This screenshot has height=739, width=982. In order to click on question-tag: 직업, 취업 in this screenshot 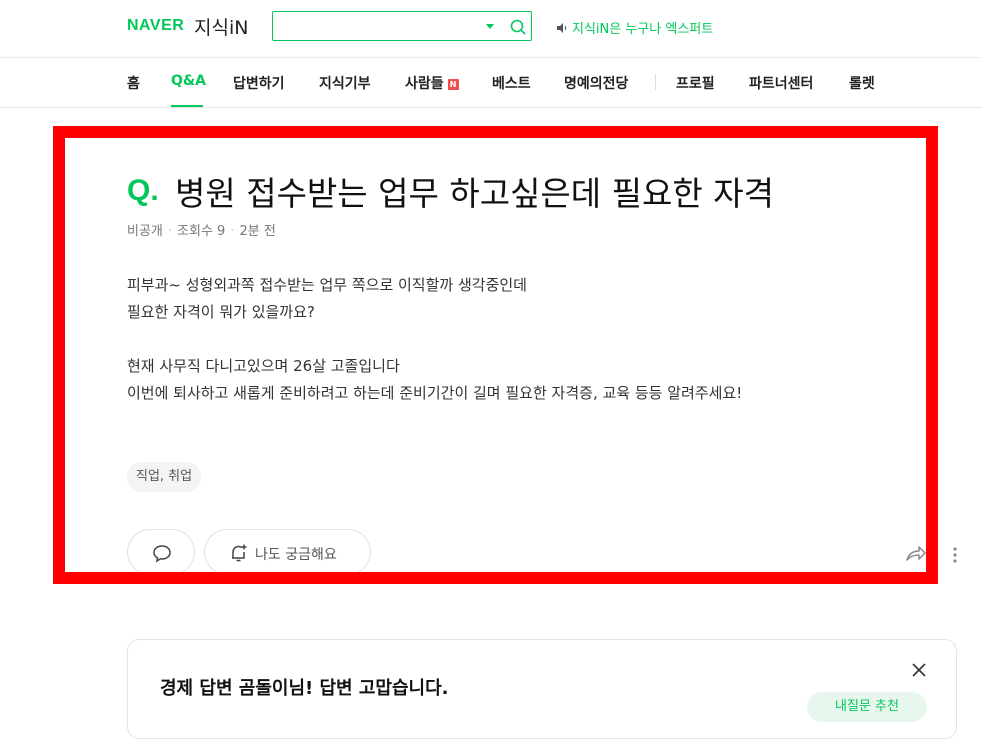, I will do `click(164, 477)`.